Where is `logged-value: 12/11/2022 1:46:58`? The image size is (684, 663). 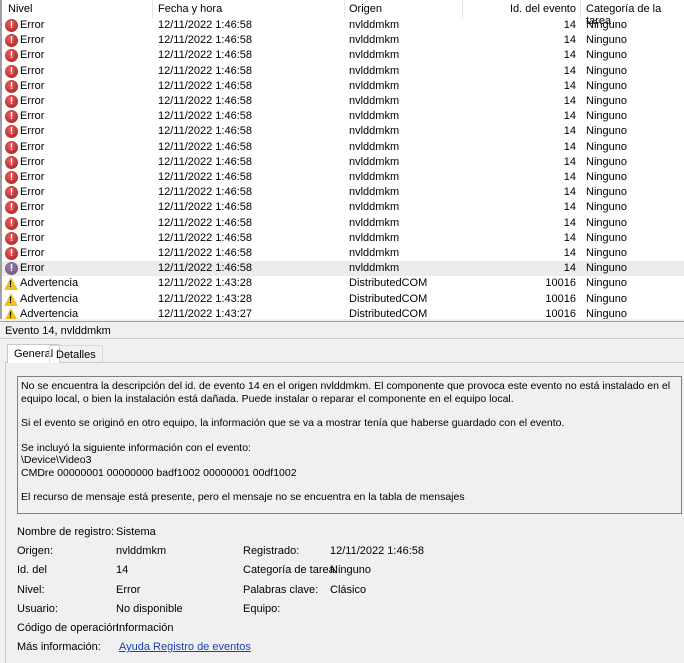 logged-value: 12/11/2022 1:46:58 is located at coordinates (377, 551).